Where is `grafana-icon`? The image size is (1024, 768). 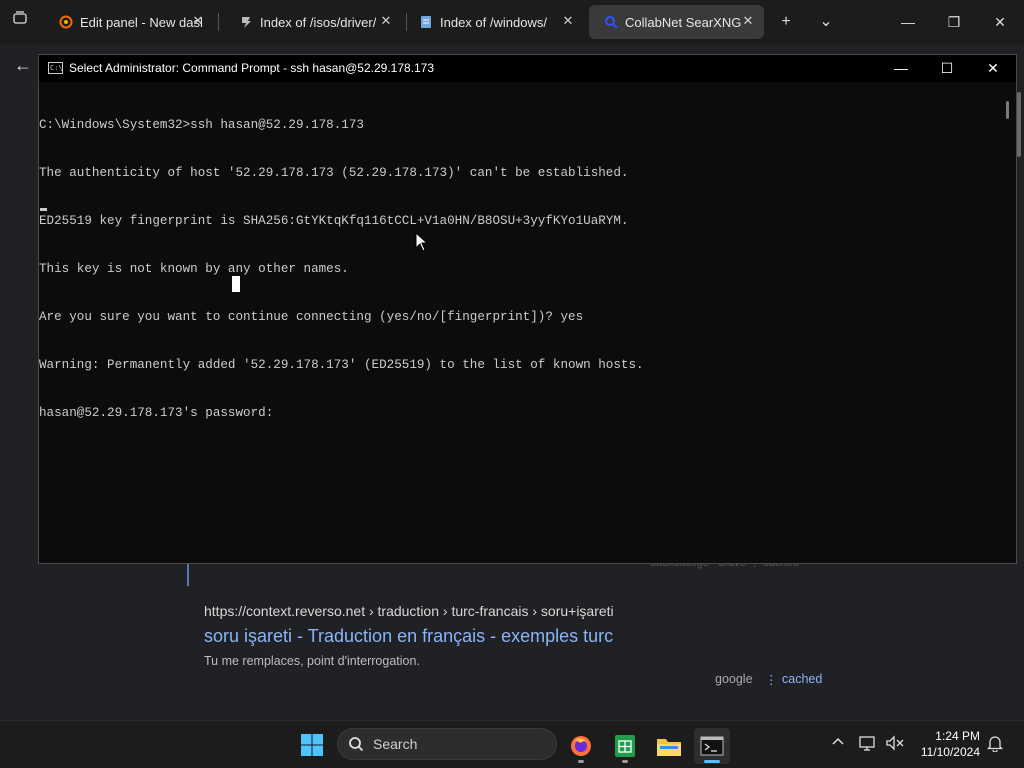 grafana-icon is located at coordinates (66, 22).